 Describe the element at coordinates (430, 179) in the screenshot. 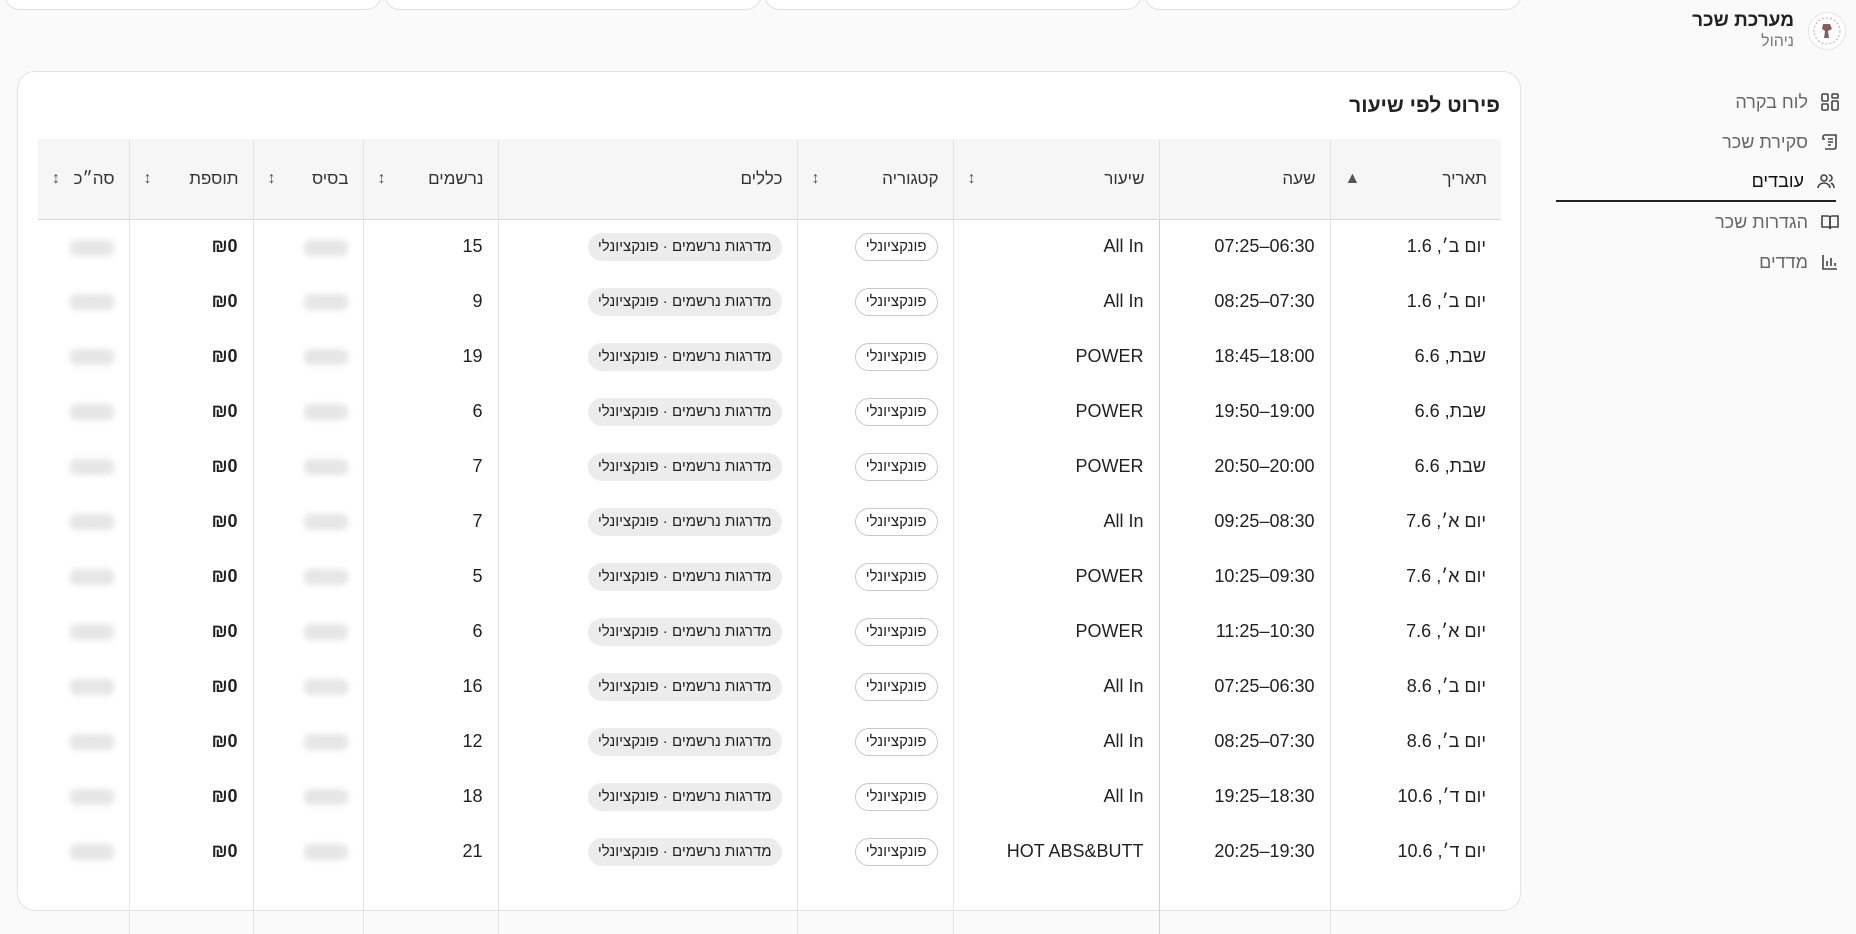

I see `col-header-registered: נרשמים ↕` at that location.